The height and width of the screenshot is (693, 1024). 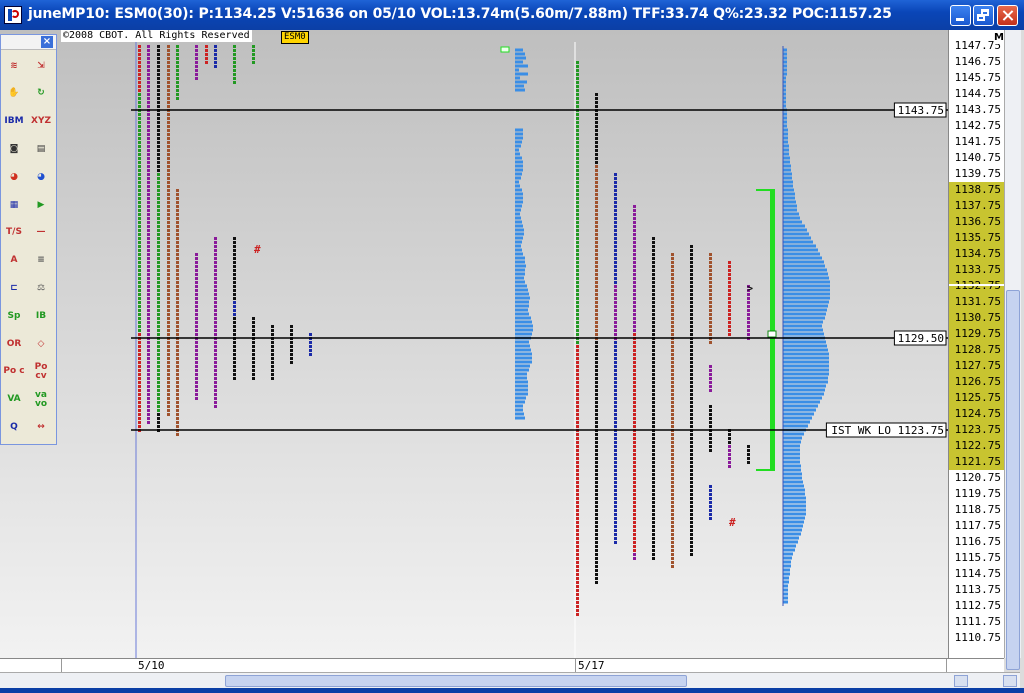 I want to click on scroll-right-button, so click(x=1010, y=681).